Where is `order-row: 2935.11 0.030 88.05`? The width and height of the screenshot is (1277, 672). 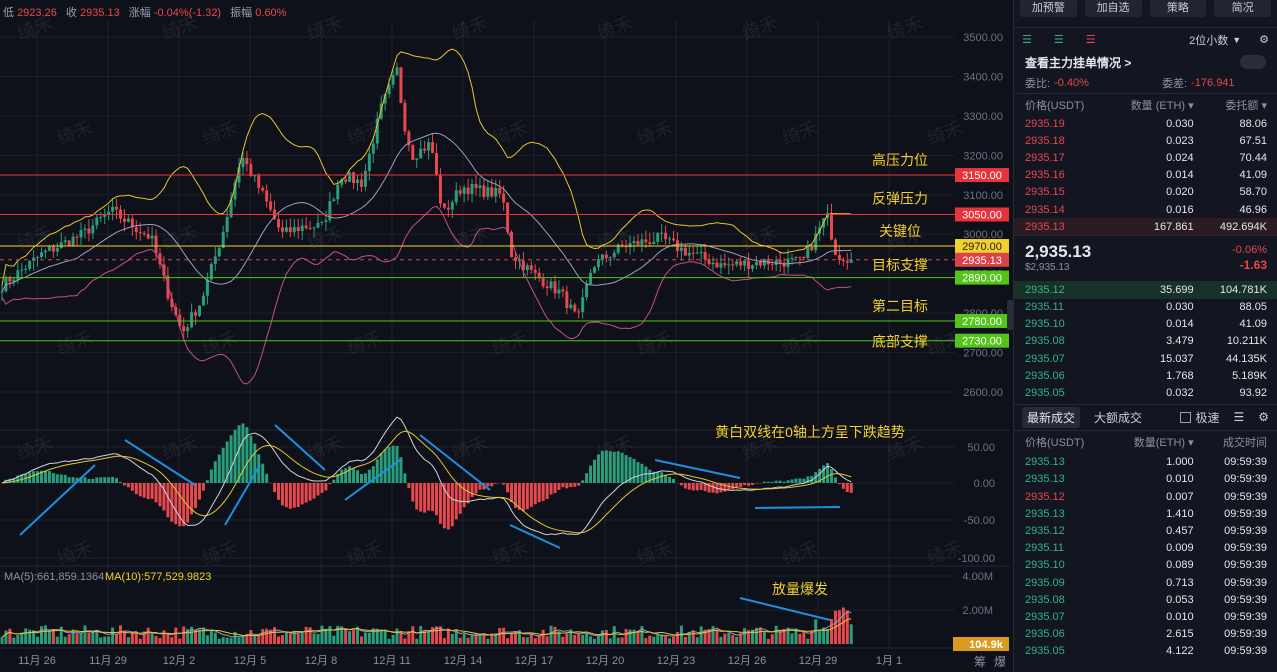
order-row: 2935.11 0.030 88.05 is located at coordinates (1145, 307).